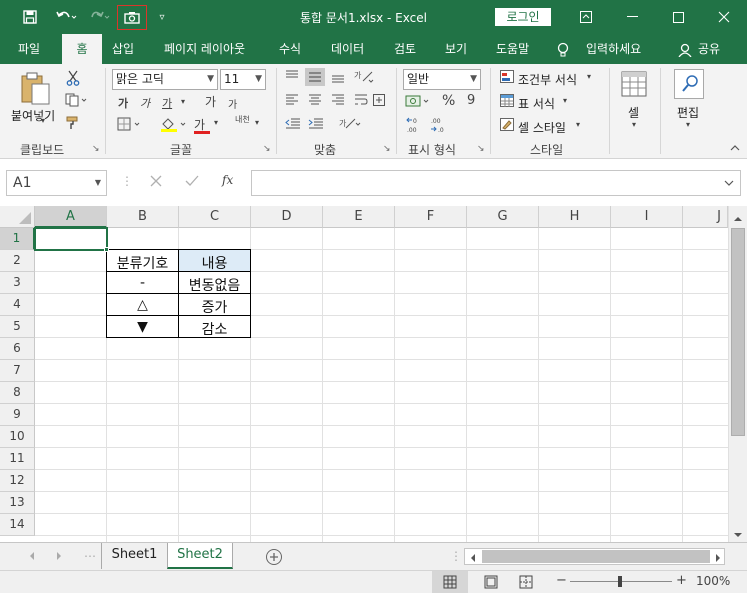  What do you see at coordinates (387, 149) in the screenshot?
I see `alignment-launcher-icon: ↘` at bounding box center [387, 149].